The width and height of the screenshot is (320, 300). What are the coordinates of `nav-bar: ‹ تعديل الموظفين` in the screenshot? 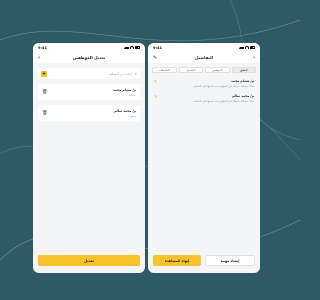 It's located at (89, 57).